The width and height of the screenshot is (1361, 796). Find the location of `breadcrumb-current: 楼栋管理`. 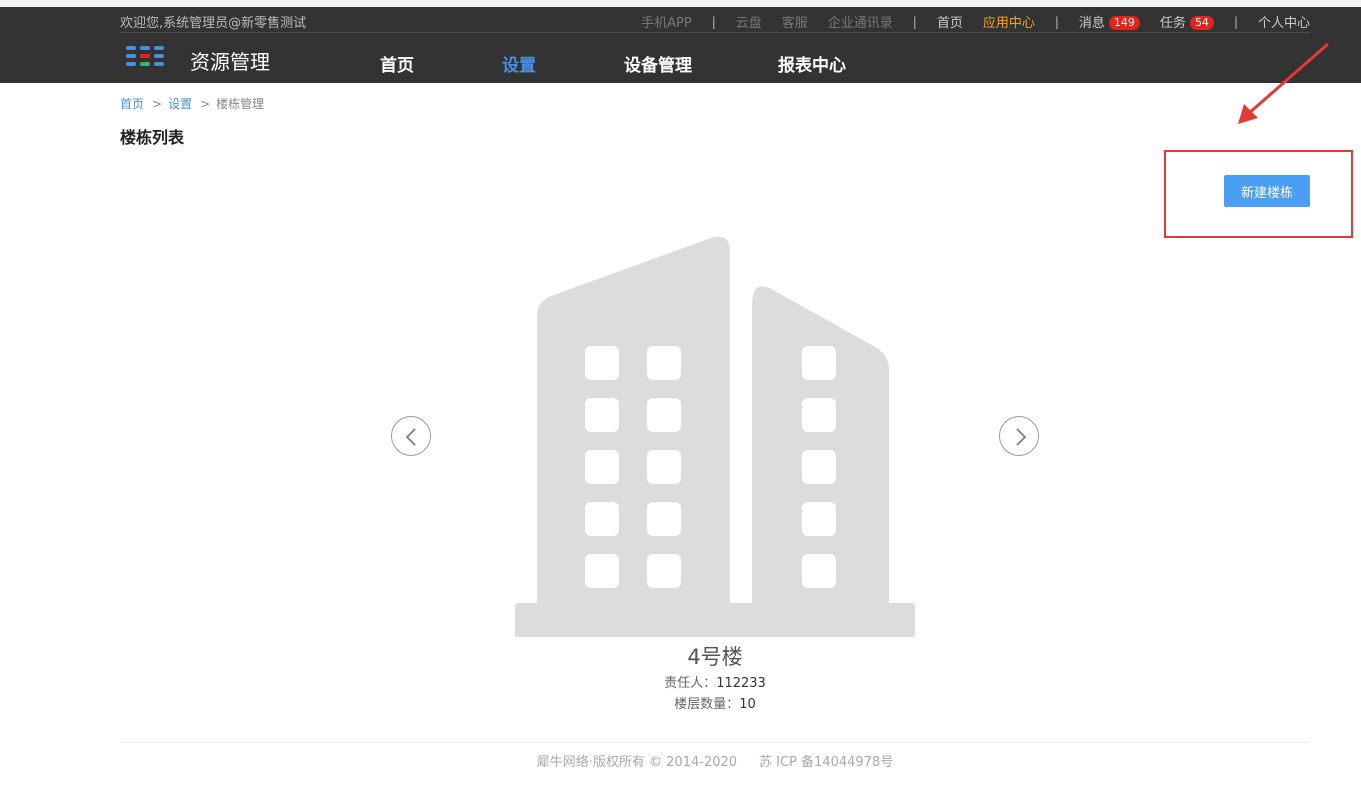

breadcrumb-current: 楼栋管理 is located at coordinates (240, 104).